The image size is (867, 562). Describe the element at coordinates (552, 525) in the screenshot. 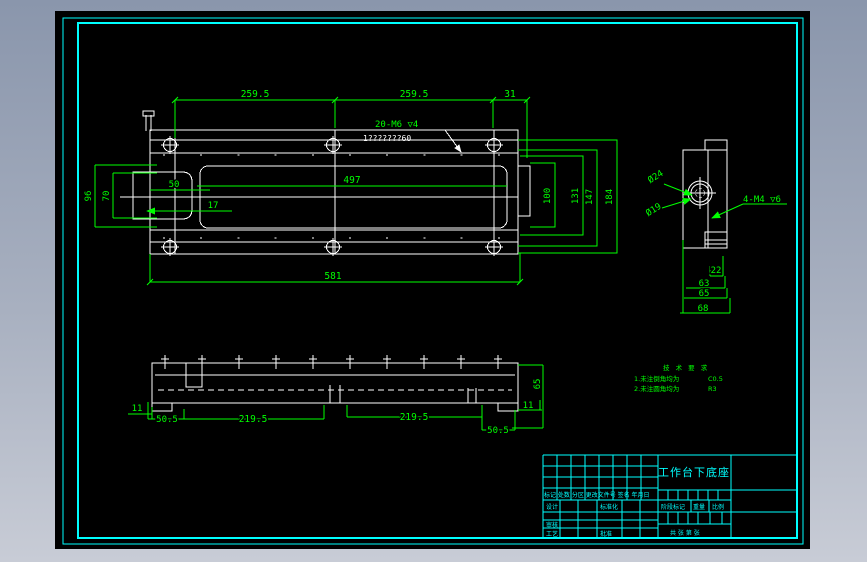

I see `check-label: 审核` at that location.